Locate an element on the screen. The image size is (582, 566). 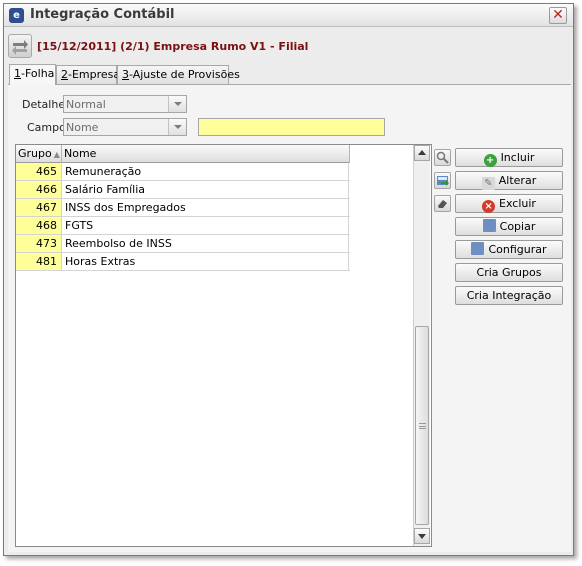
search-tool-icon is located at coordinates (442, 157).